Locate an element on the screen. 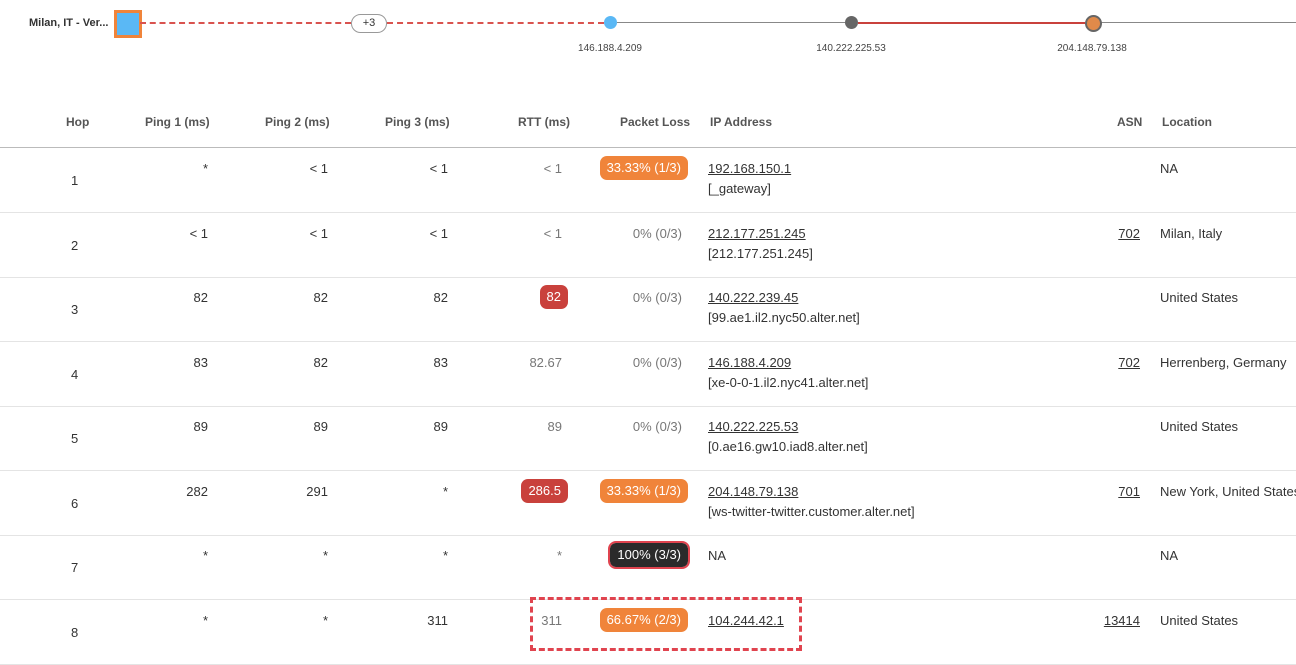 This screenshot has width=1296, height=665. ping1-value: 89 is located at coordinates (200, 426).